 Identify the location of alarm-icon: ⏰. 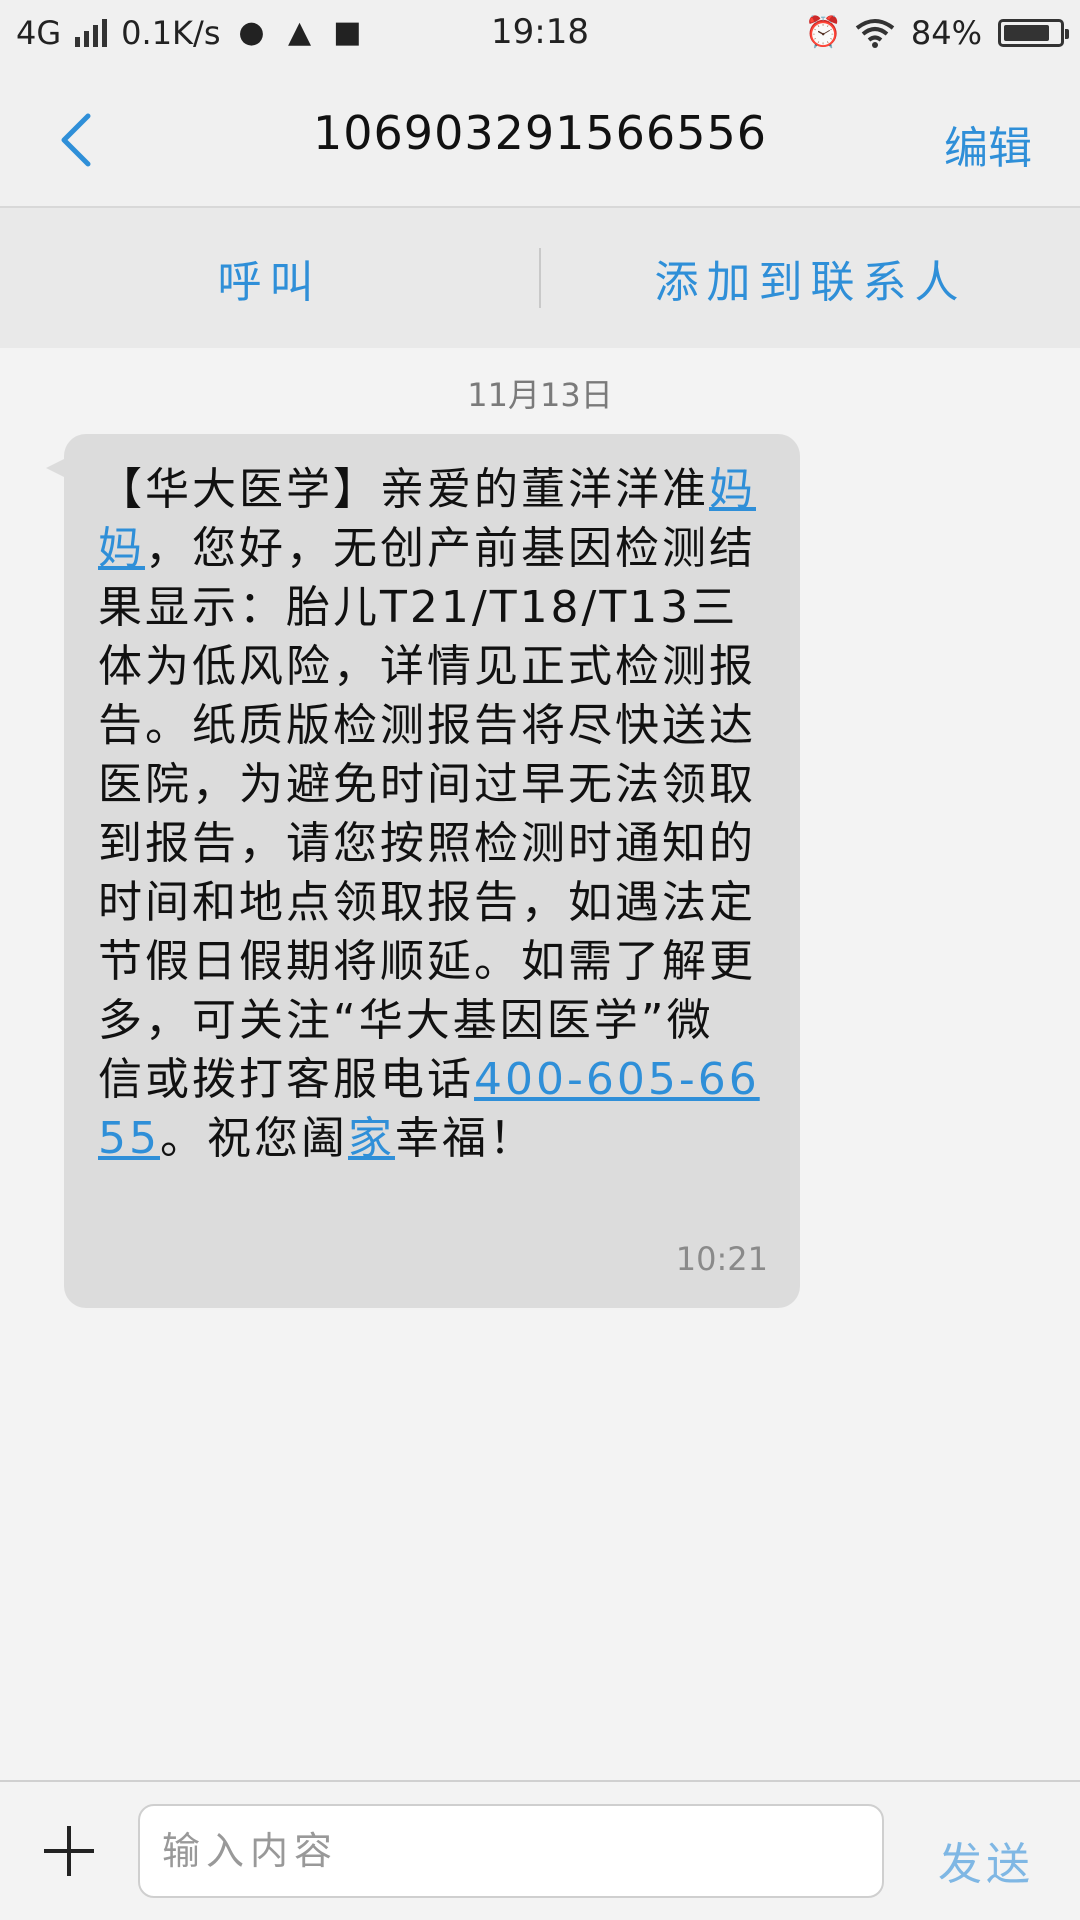
(823, 32).